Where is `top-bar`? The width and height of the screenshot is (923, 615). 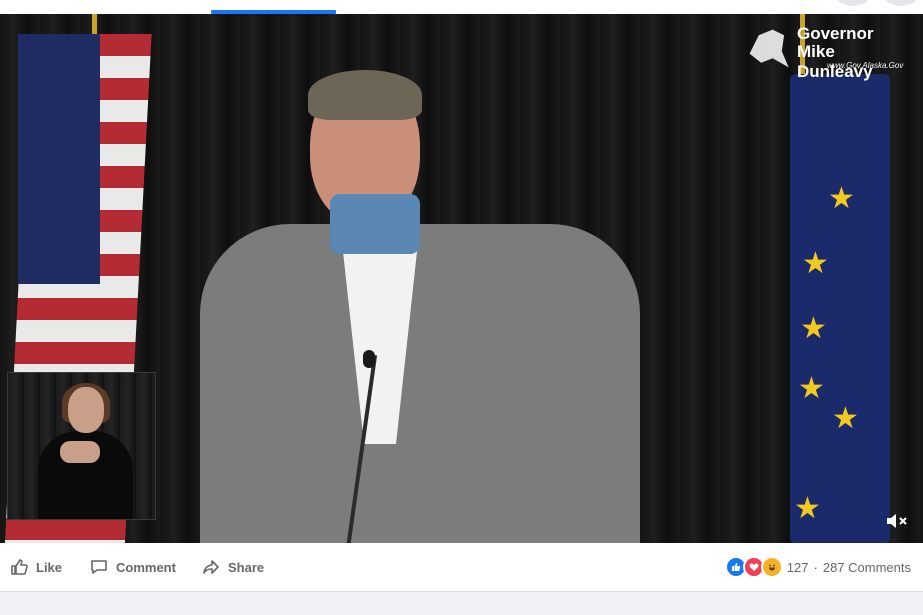
top-bar is located at coordinates (461, 7).